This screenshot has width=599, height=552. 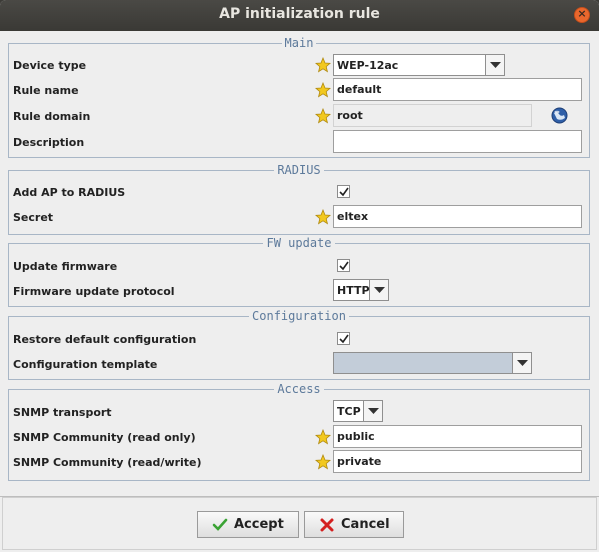 What do you see at coordinates (299, 316) in the screenshot?
I see `section-title-configuration: Configuration` at bounding box center [299, 316].